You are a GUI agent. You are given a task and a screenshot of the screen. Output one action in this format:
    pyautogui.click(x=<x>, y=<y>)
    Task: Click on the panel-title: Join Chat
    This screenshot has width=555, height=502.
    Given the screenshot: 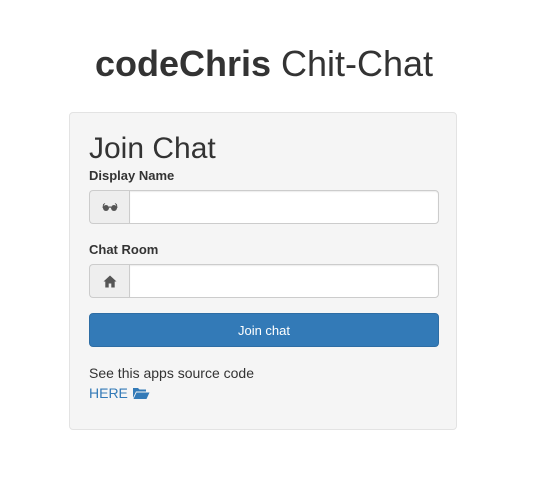 What is the action you would take?
    pyautogui.click(x=152, y=148)
    